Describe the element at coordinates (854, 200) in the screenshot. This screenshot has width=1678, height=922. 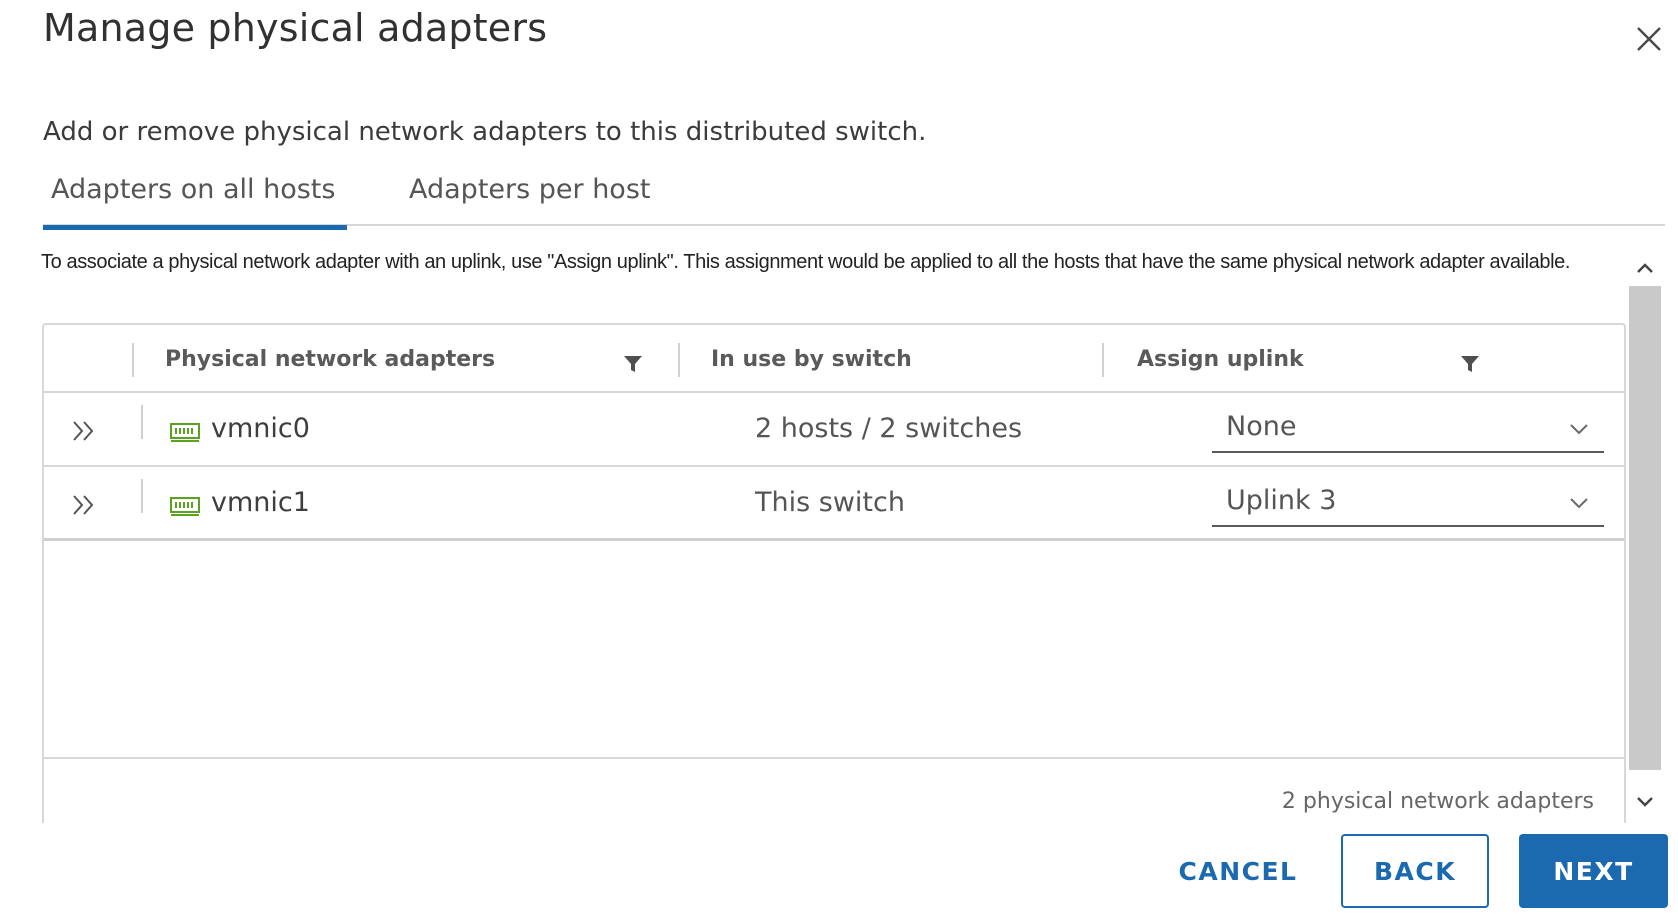
I see `tab-bar: Adapters on all hosts Adapters per host` at that location.